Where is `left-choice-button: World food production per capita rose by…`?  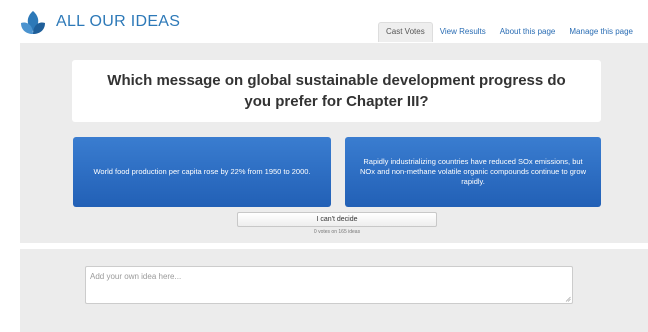
left-choice-button: World food production per capita rose by… is located at coordinates (202, 172).